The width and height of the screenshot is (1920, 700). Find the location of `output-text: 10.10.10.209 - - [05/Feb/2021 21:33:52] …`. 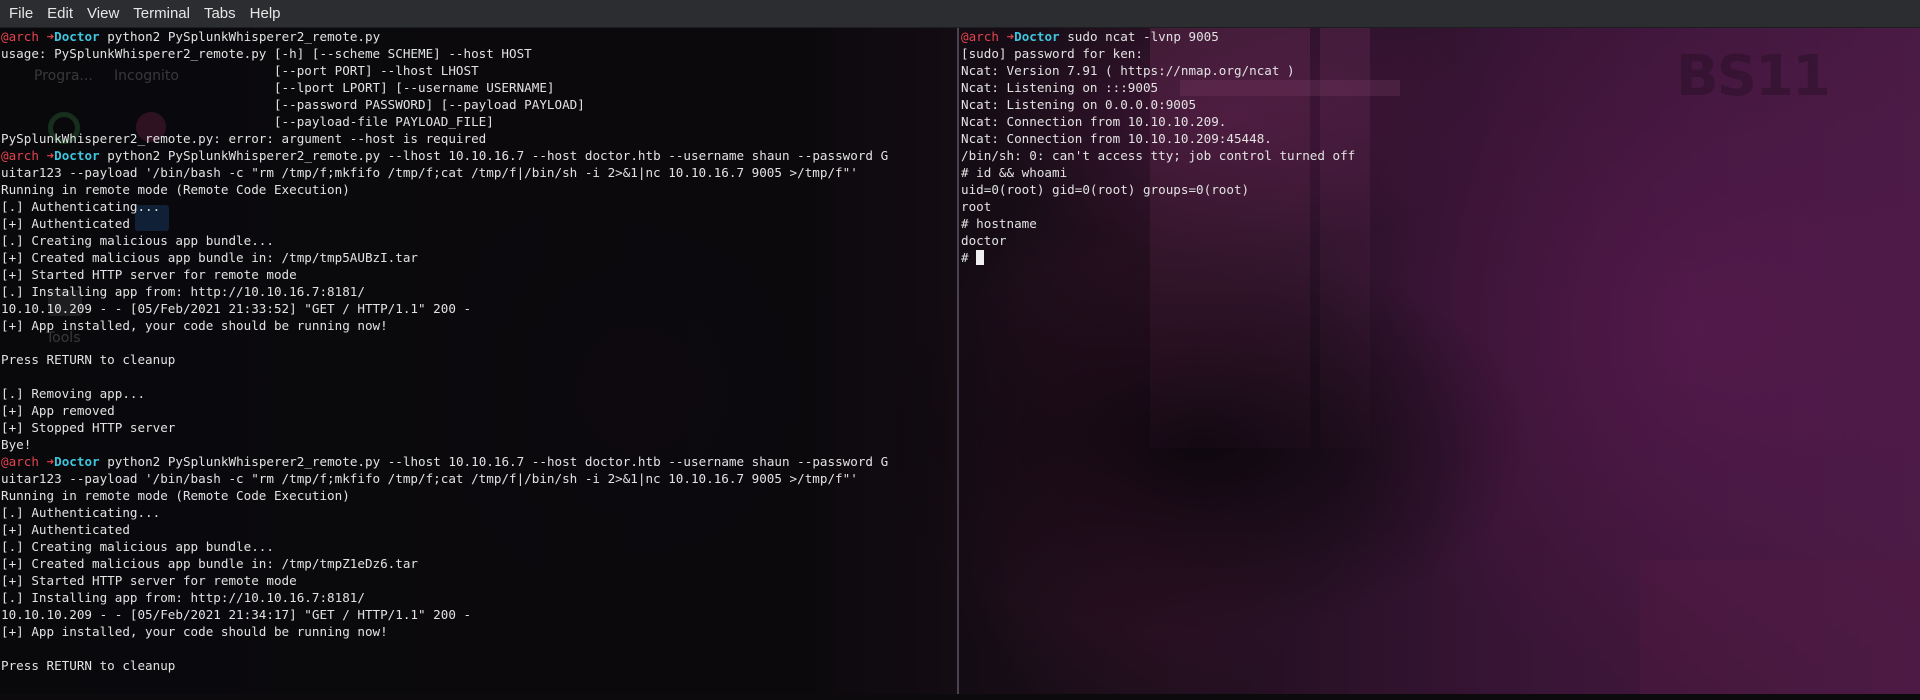

output-text: 10.10.10.209 - - [05/Feb/2021 21:33:52] … is located at coordinates (236, 308).